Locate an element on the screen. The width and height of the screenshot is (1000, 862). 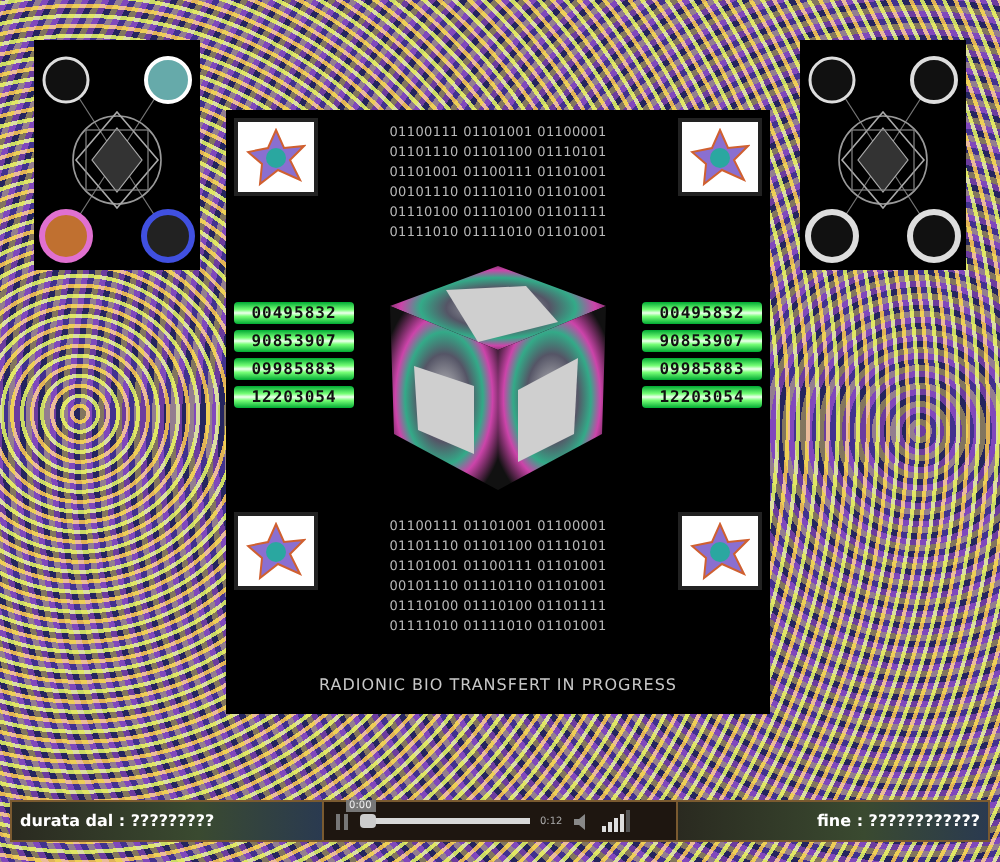
status-text: RADIONIC BIO TRANSFERT IN PROGRESS is located at coordinates (498, 685).